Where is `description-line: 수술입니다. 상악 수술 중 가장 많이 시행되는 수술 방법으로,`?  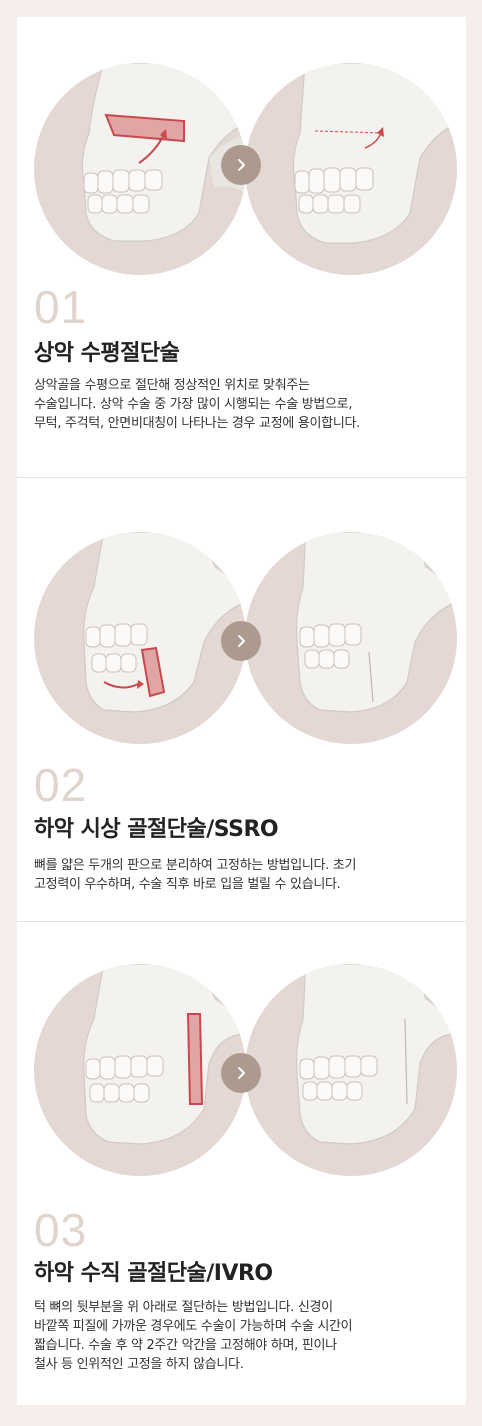 description-line: 수술입니다. 상악 수술 중 가장 많이 시행되는 수술 방법으로, is located at coordinates (193, 404).